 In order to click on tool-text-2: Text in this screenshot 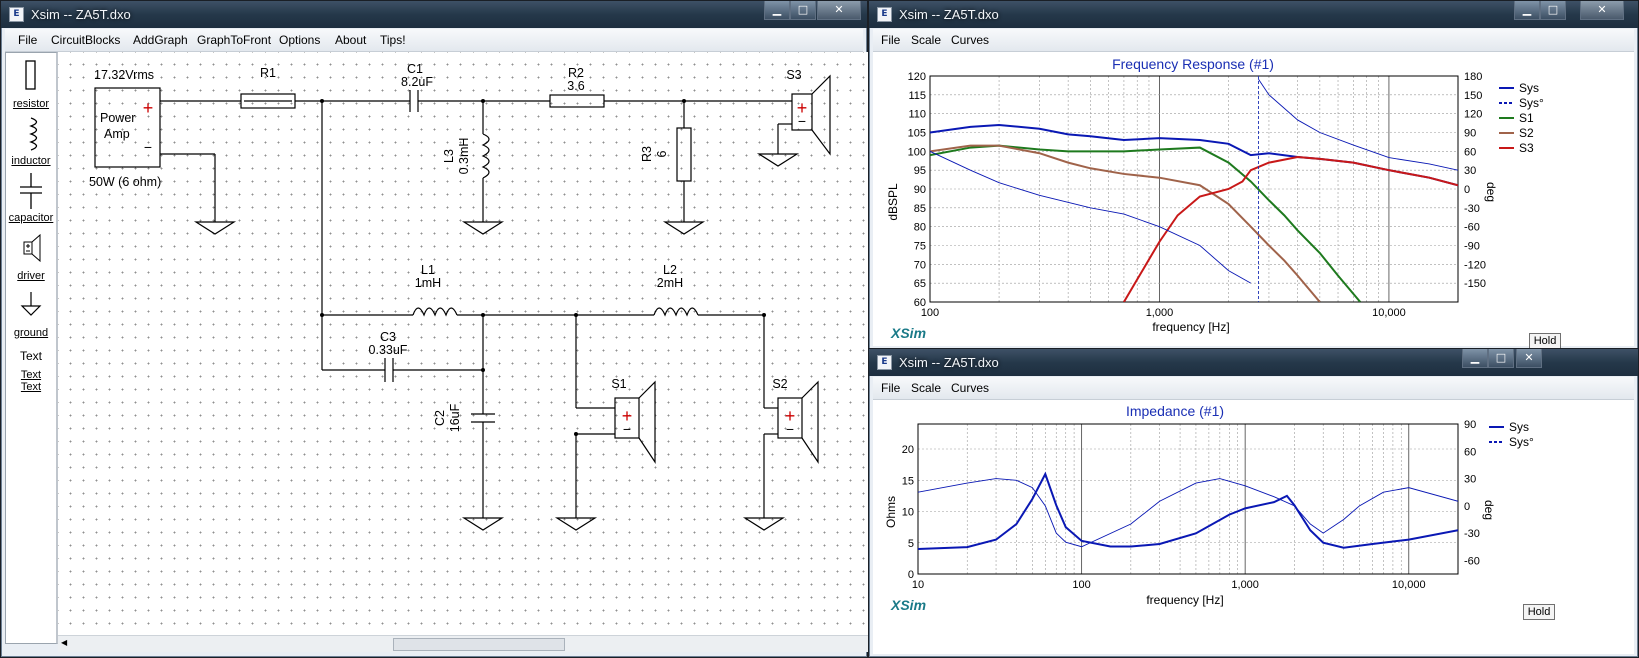, I will do `click(31, 387)`.